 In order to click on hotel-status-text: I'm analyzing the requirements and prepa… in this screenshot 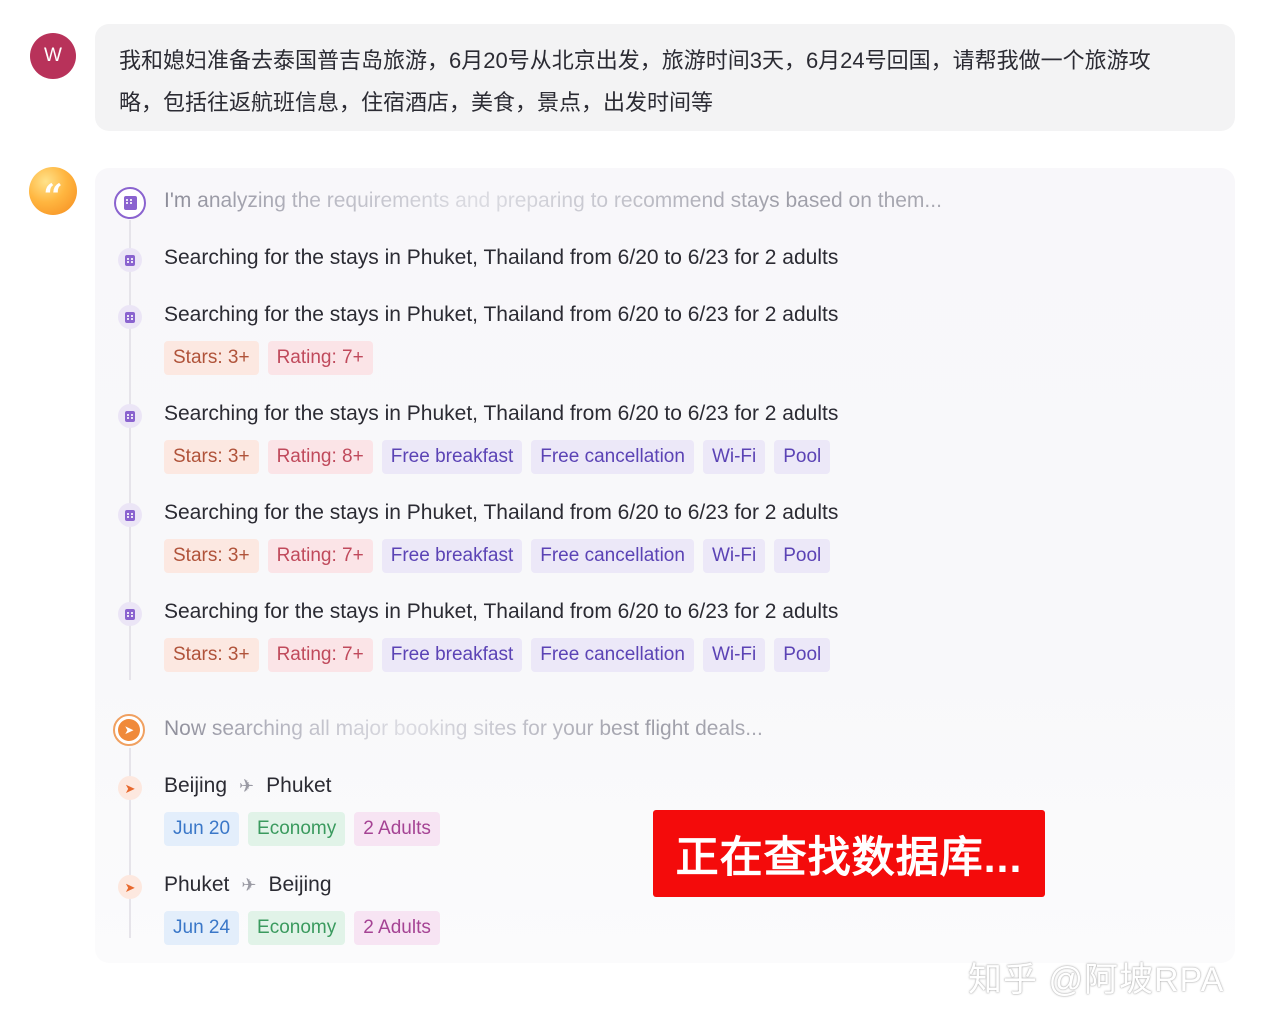, I will do `click(553, 200)`.